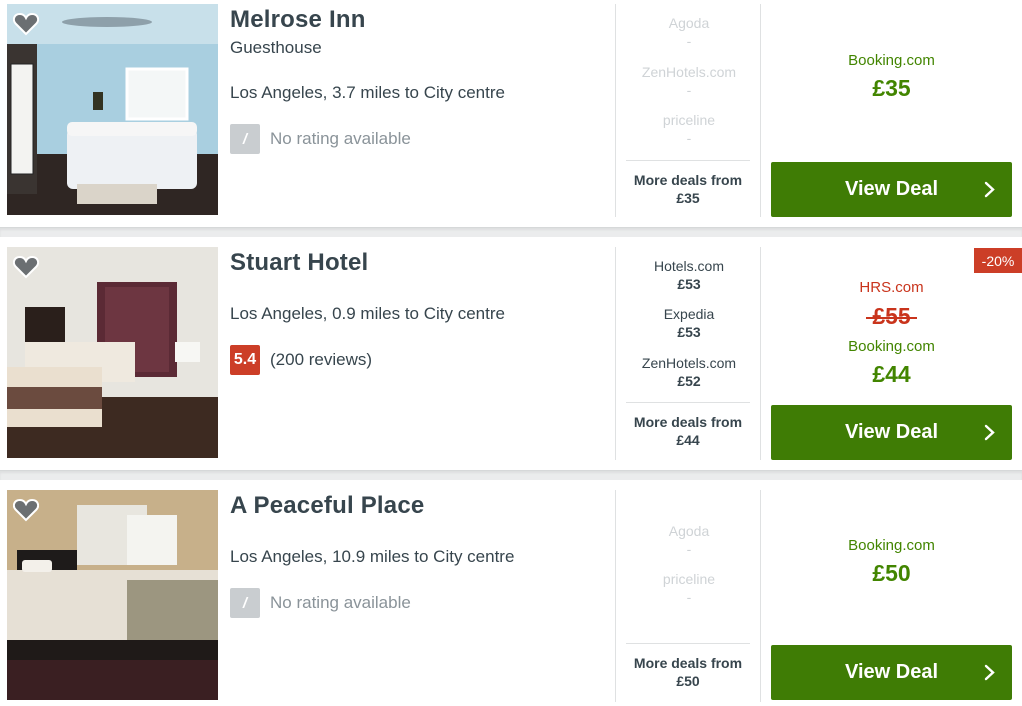 This screenshot has height=706, width=1022. Describe the element at coordinates (891, 374) in the screenshot. I see `offer-price: £44` at that location.